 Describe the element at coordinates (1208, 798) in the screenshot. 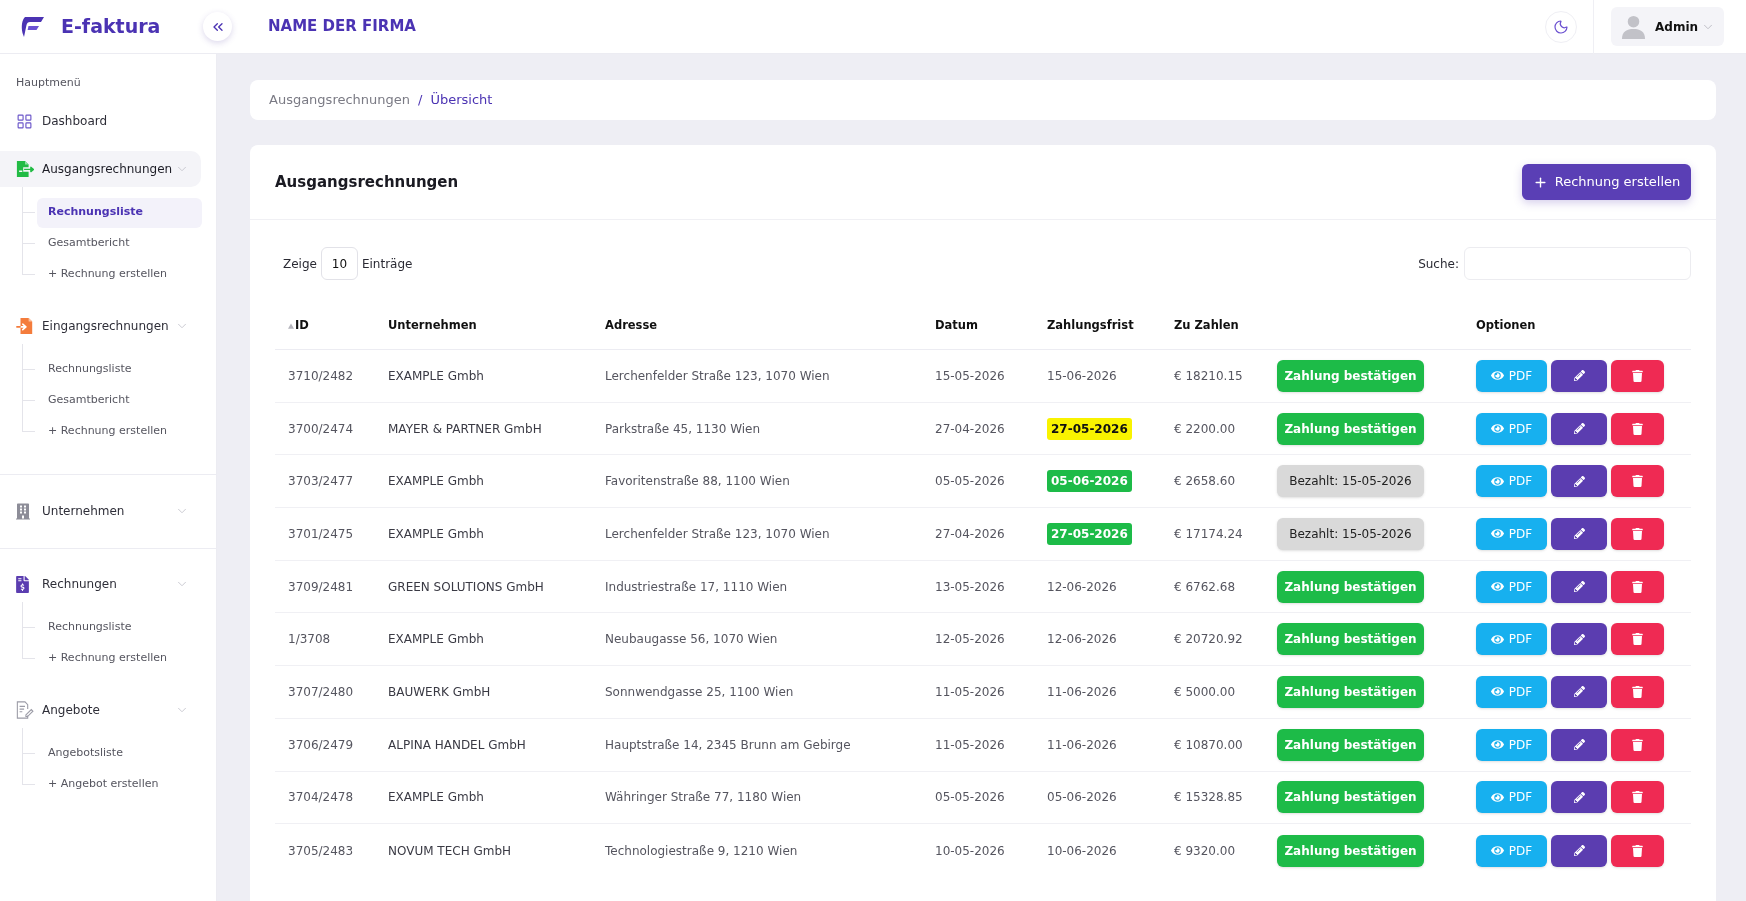

I see `amount-due: € 15328.85` at that location.